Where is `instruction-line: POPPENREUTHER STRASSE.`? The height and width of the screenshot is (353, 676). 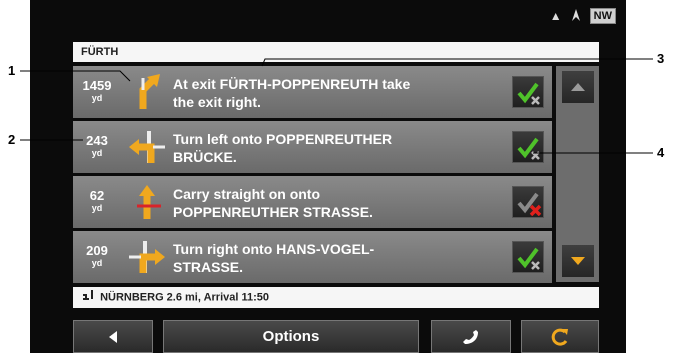
instruction-line: POPPENREUTHER STRASSE. is located at coordinates (273, 212).